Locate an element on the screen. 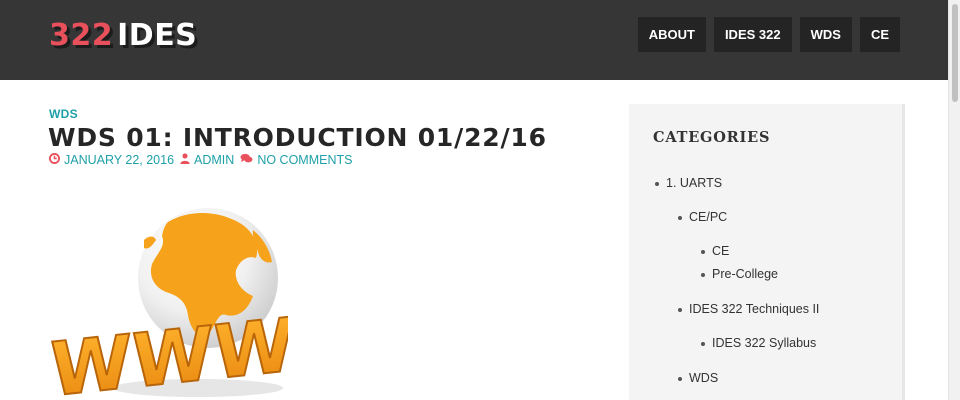 Image resolution: width=960 pixels, height=400 pixels. post-category-link: WDS is located at coordinates (63, 114).